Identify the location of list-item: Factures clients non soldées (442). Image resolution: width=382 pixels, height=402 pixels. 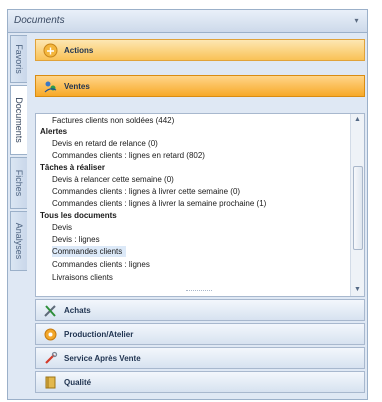
(113, 120).